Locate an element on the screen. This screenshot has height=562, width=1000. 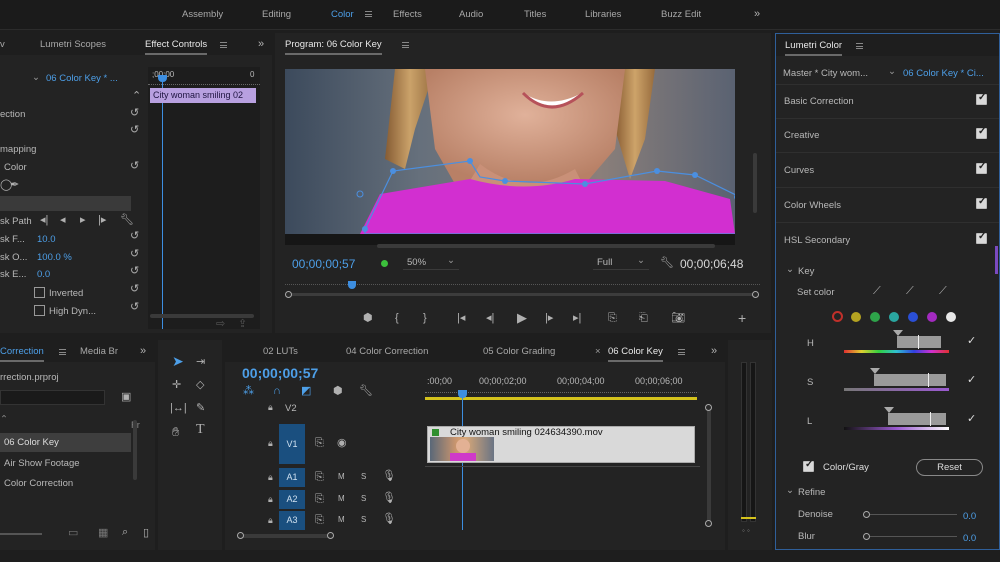
hand-tool-icon: ✋︎ is located at coordinates (175, 431).